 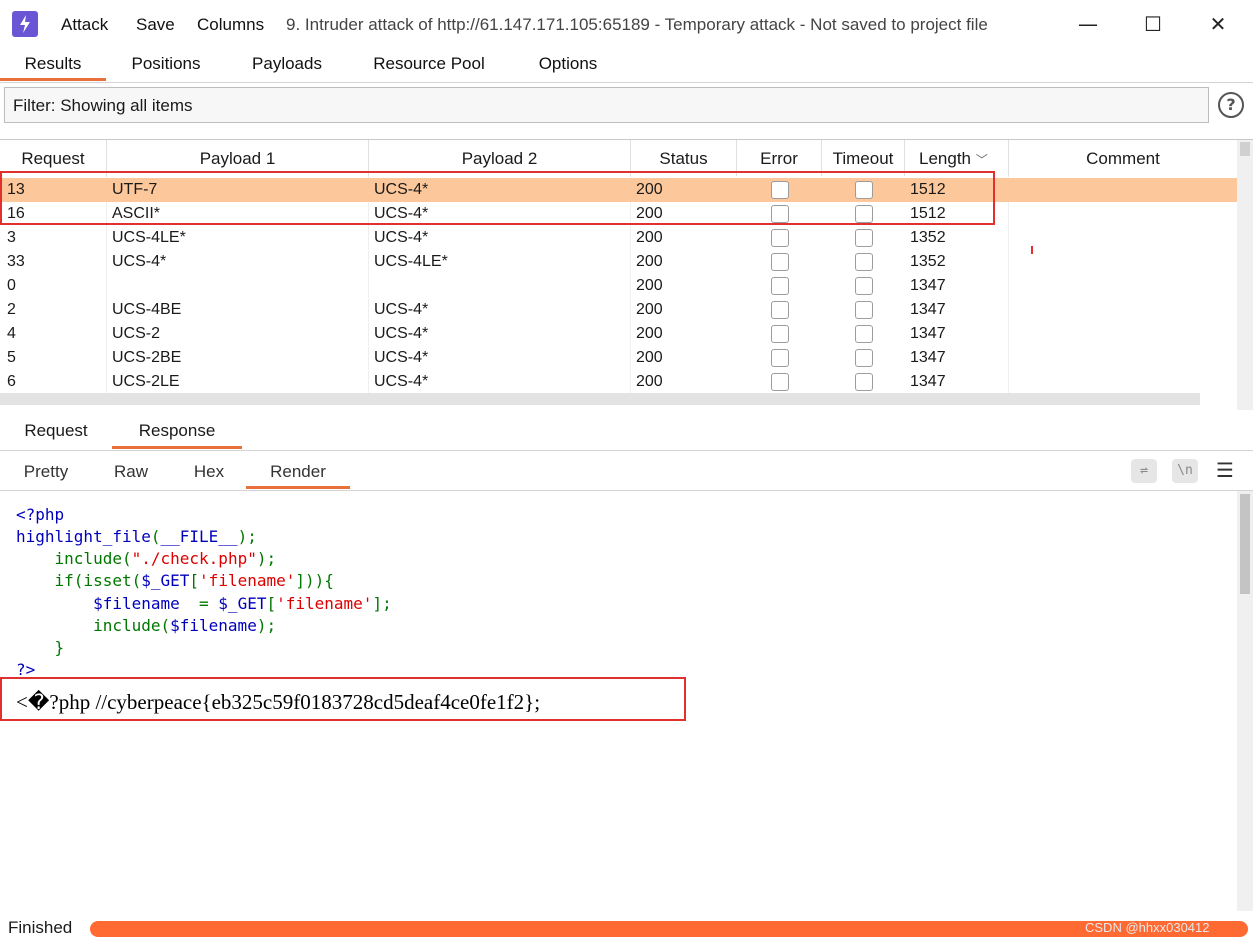 I want to click on menu-save: Save, so click(x=155, y=24).